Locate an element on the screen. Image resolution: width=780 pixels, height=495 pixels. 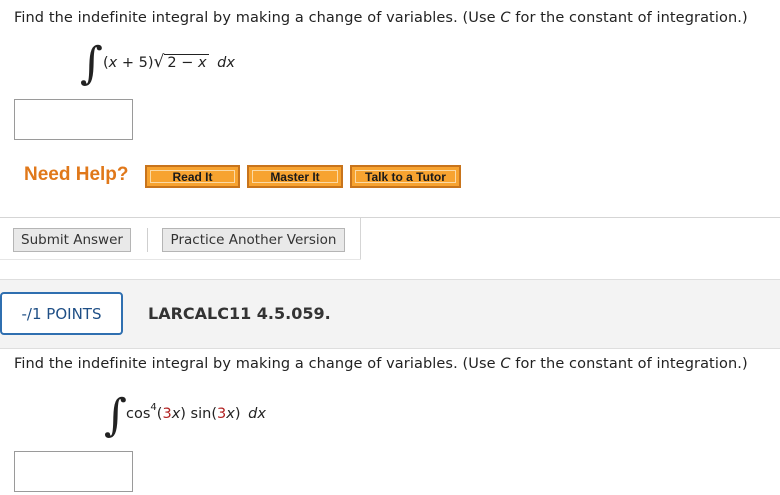
practice-another-version-button: Practice Another Version is located at coordinates (253, 240).